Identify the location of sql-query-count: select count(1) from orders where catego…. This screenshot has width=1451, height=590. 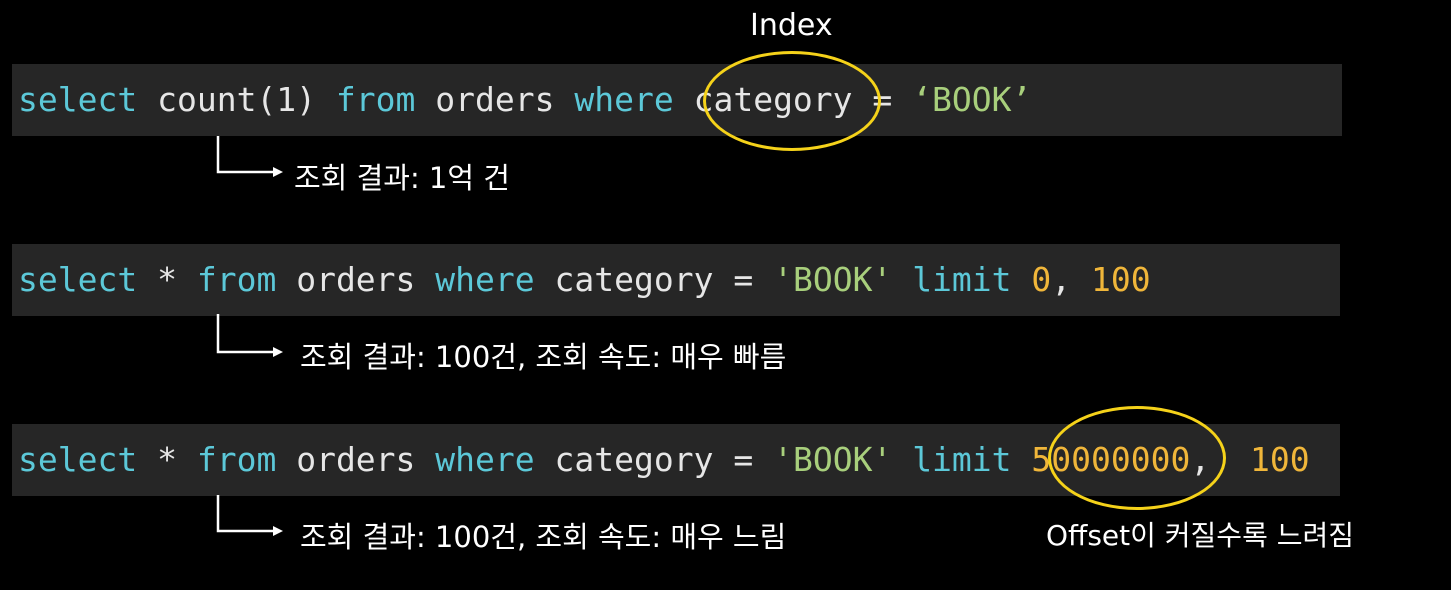
(677, 100).